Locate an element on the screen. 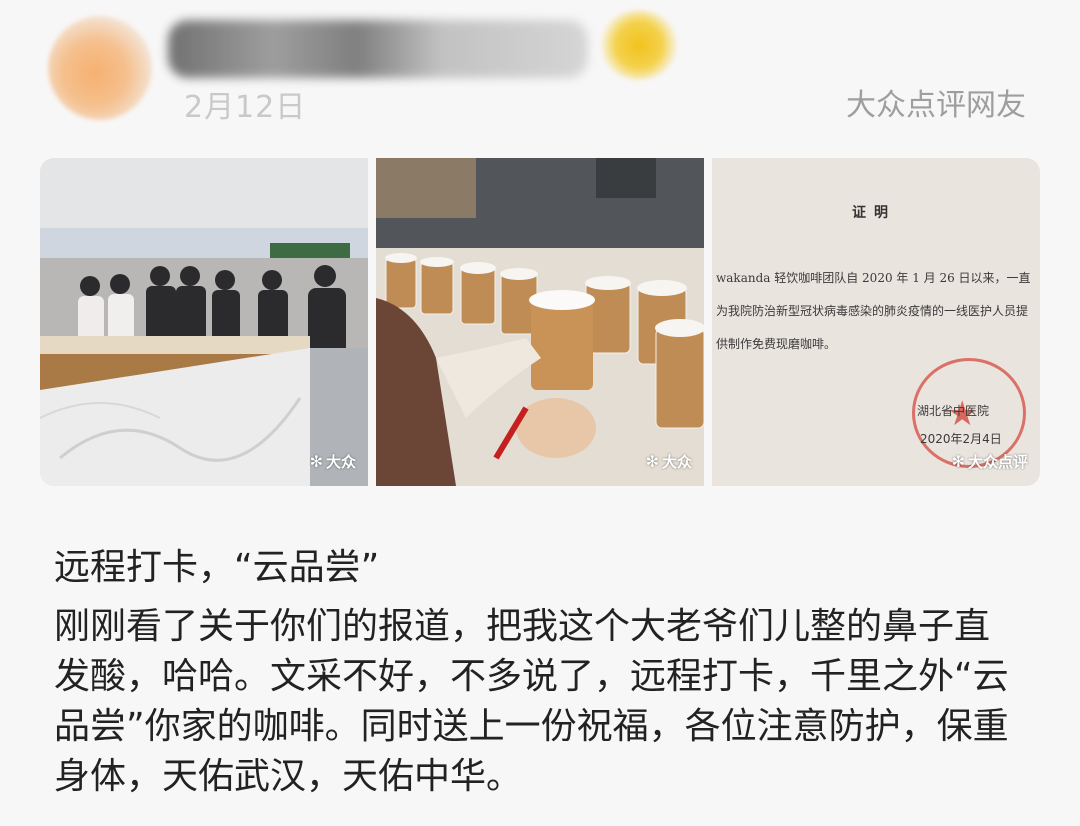 This screenshot has width=1080, height=826. post-date: 2月12日 is located at coordinates (245, 107).